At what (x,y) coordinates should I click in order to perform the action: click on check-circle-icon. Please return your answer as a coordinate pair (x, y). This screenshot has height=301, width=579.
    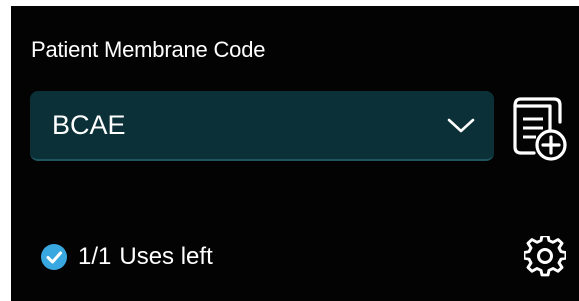
    Looking at the image, I should click on (54, 257).